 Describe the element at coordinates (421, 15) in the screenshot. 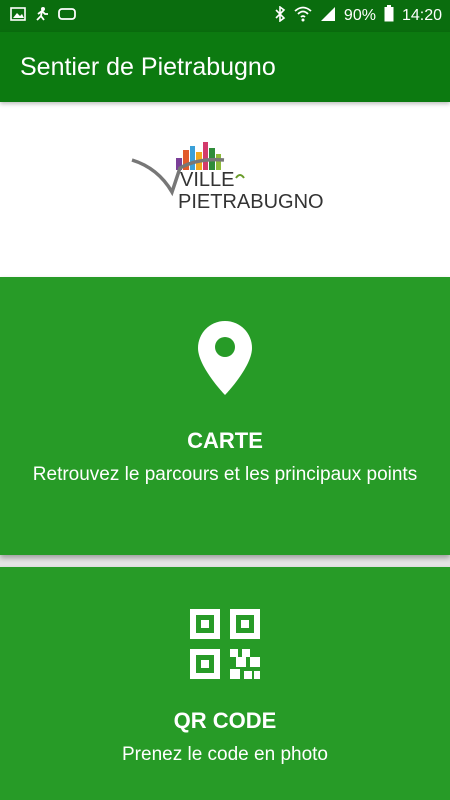

I see `clock: 14:20` at that location.